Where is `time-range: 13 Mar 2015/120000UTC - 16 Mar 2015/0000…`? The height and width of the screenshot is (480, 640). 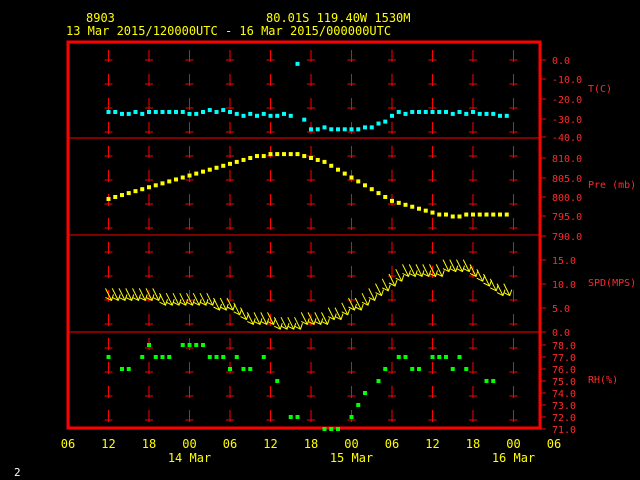
time-range: 13 Mar 2015/120000UTC - 16 Mar 2015/0000… is located at coordinates (228, 31).